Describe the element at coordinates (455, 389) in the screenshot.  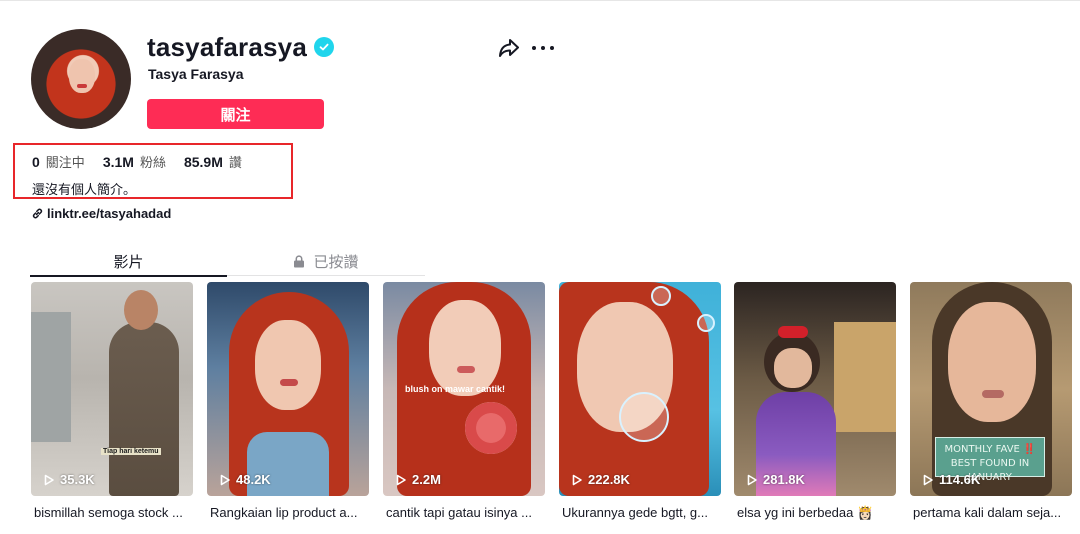
I see `video-overlay-text: blush on mawar cantik!` at that location.